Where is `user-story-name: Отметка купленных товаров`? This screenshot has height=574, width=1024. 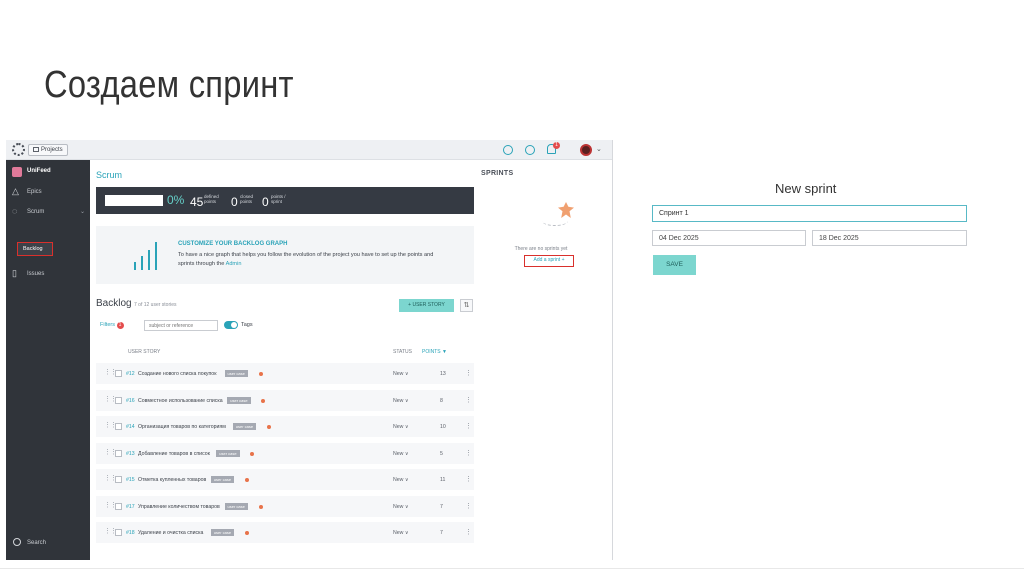
user-story-name: Отметка купленных товаров is located at coordinates (172, 480).